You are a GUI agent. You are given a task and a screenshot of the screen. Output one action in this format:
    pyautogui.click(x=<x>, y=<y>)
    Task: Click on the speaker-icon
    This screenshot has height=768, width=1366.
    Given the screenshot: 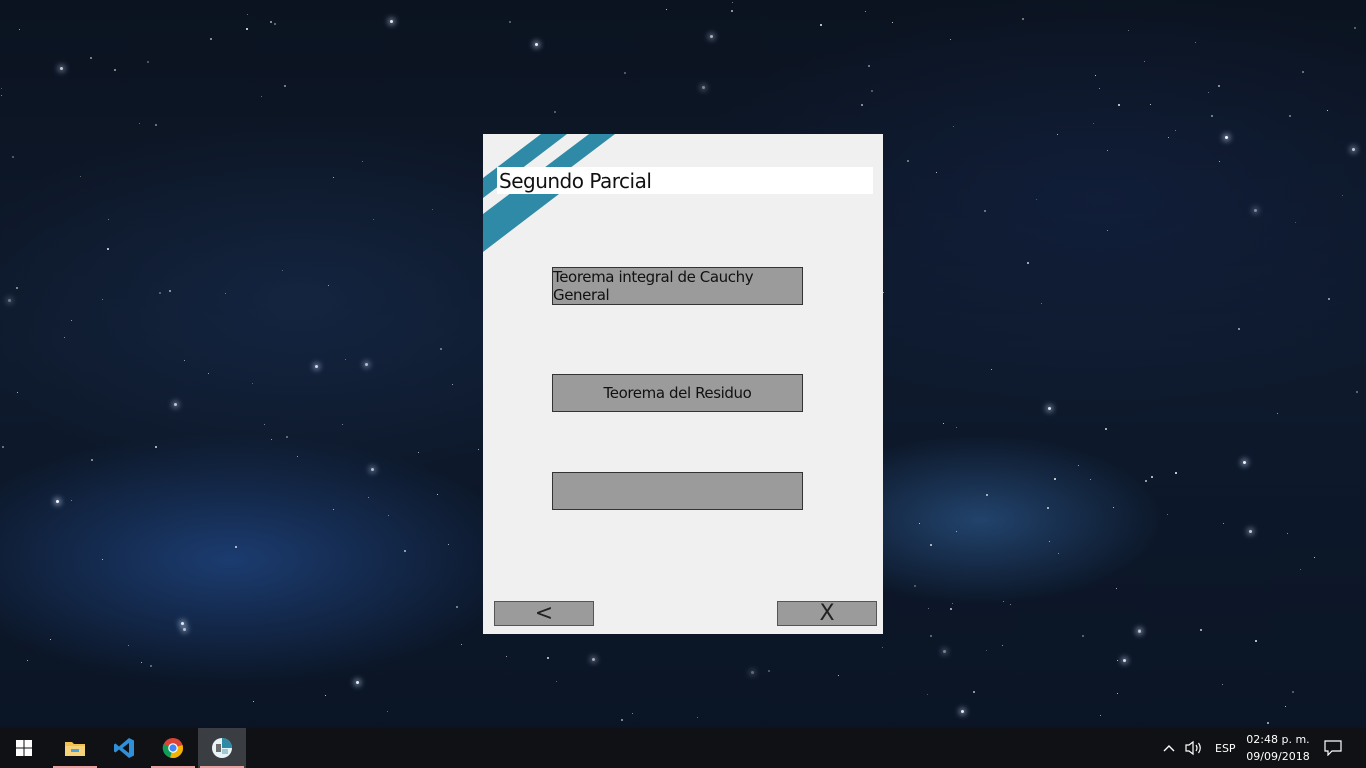 What is the action you would take?
    pyautogui.click(x=1193, y=748)
    